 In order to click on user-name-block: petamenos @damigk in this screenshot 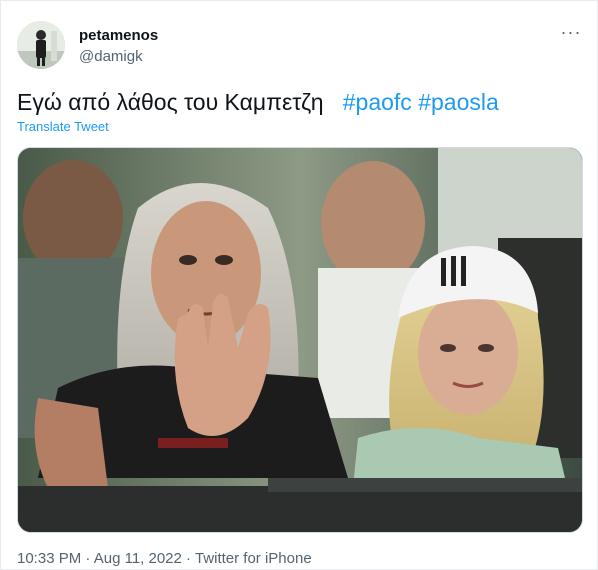, I will do `click(118, 46)`.